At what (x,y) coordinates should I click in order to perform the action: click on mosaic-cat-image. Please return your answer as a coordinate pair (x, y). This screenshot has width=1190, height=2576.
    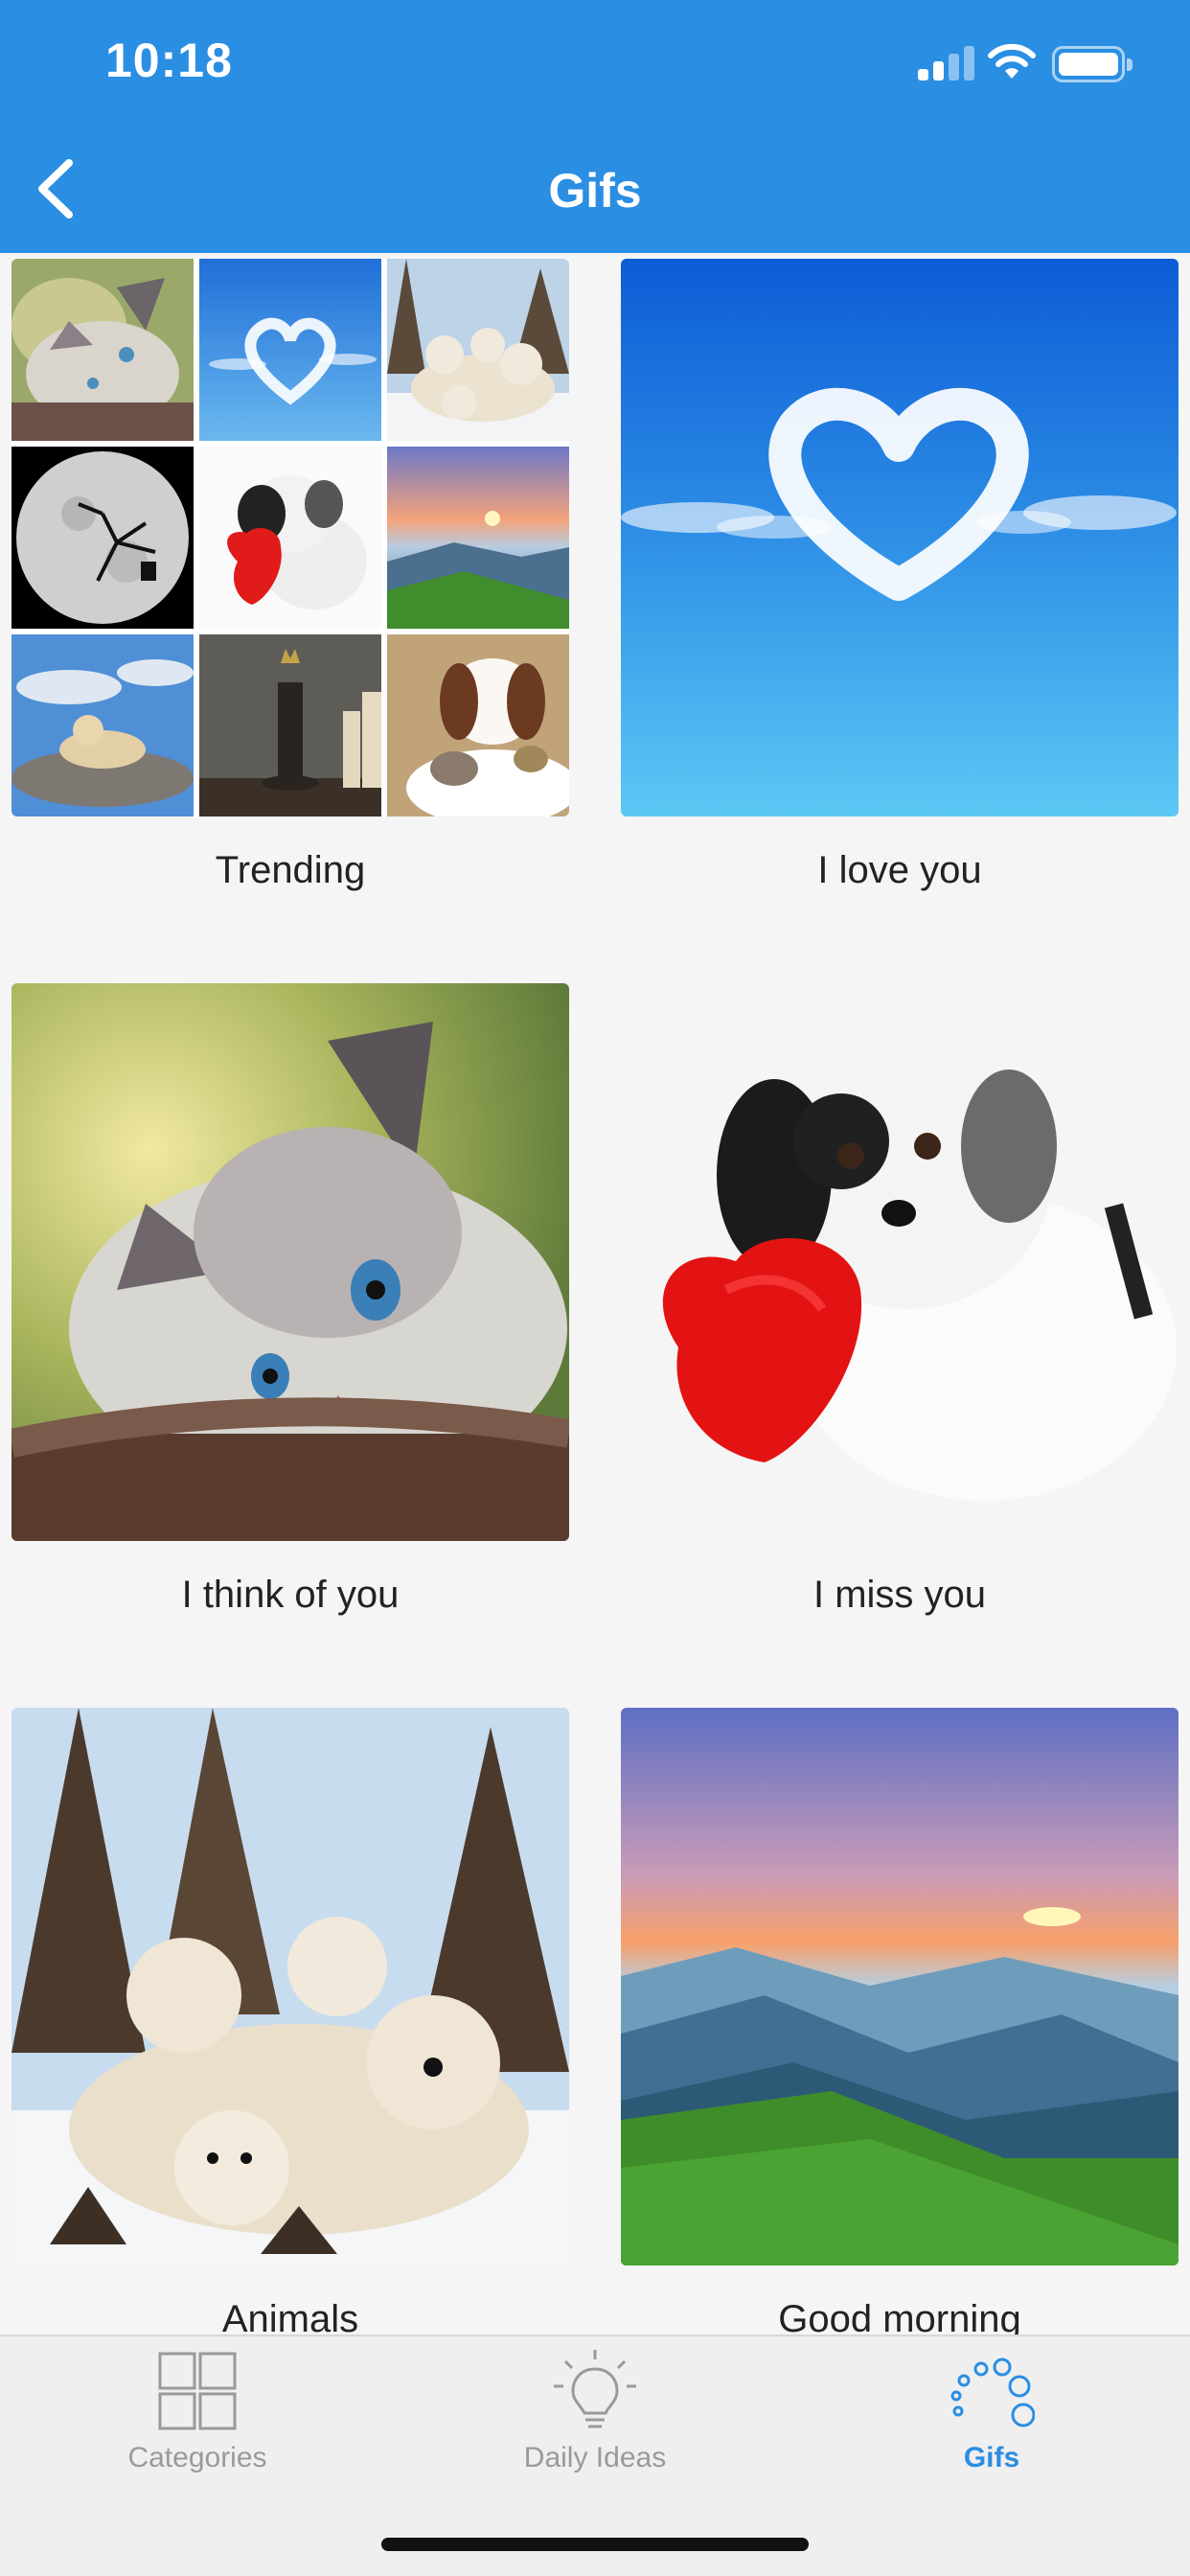
    Looking at the image, I should click on (103, 350).